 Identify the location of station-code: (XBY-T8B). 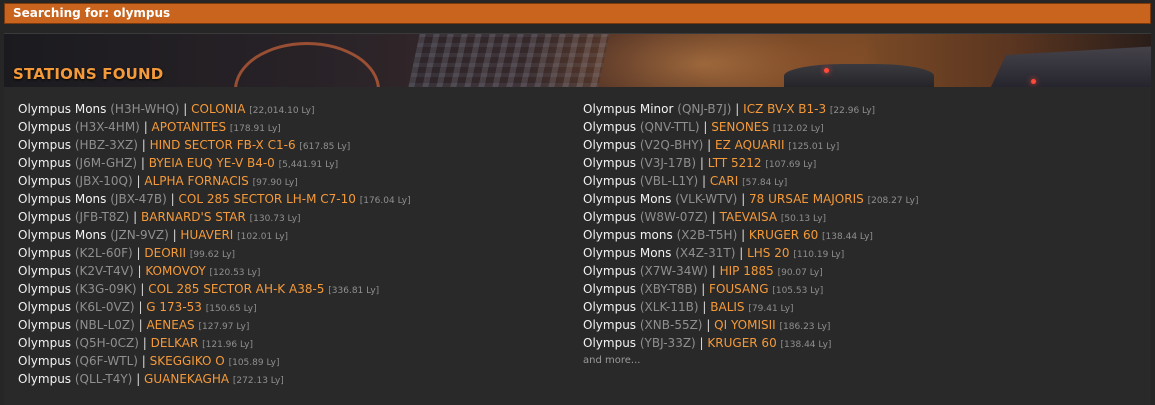
(668, 289).